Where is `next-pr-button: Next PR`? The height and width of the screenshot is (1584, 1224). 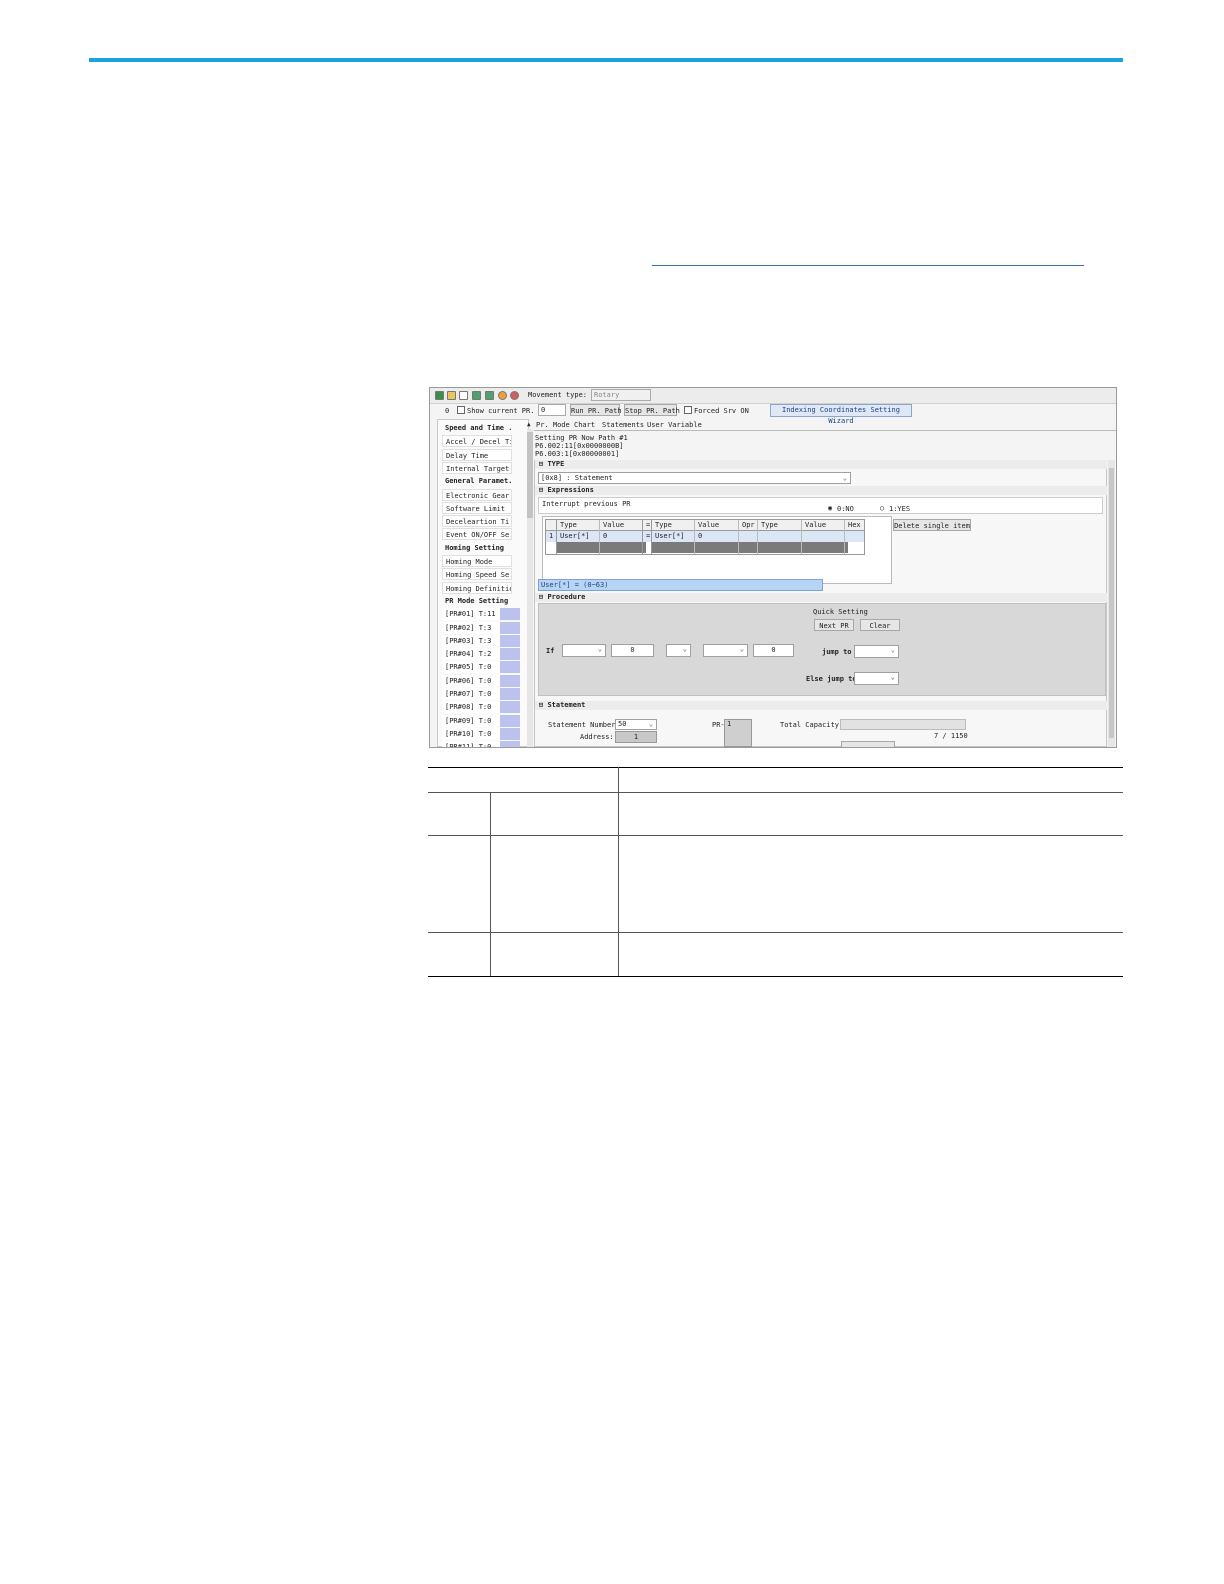 next-pr-button: Next PR is located at coordinates (834, 625).